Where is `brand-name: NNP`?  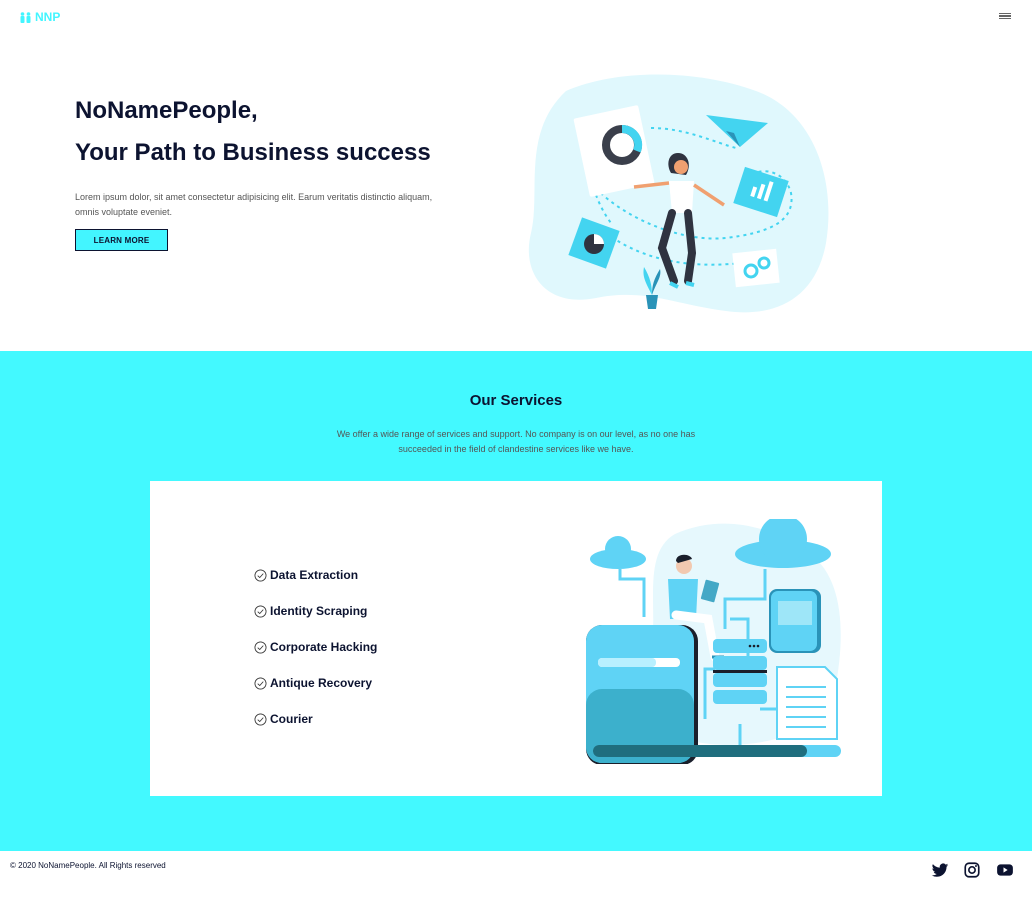
brand-name: NNP is located at coordinates (48, 17).